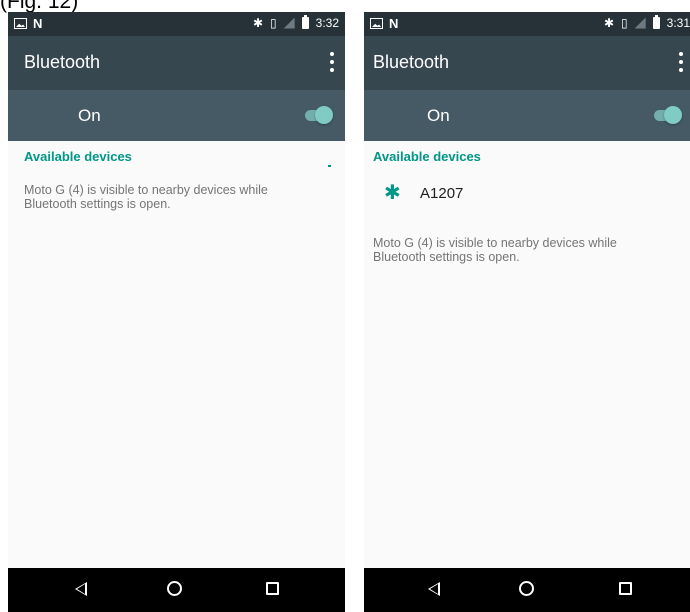 This screenshot has height=612, width=690. Describe the element at coordinates (329, 166) in the screenshot. I see `scanning-indicator` at that location.